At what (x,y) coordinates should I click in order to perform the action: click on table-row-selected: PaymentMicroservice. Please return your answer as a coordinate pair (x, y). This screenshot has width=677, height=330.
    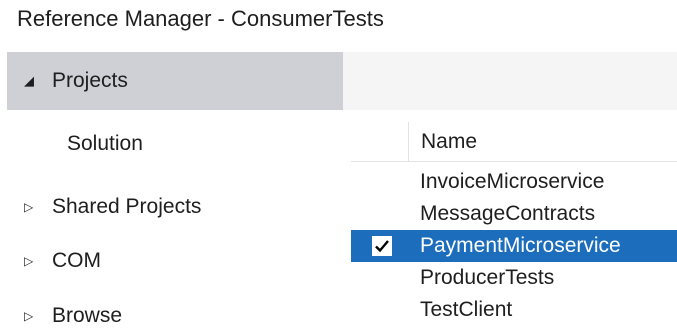
    Looking at the image, I should click on (514, 246).